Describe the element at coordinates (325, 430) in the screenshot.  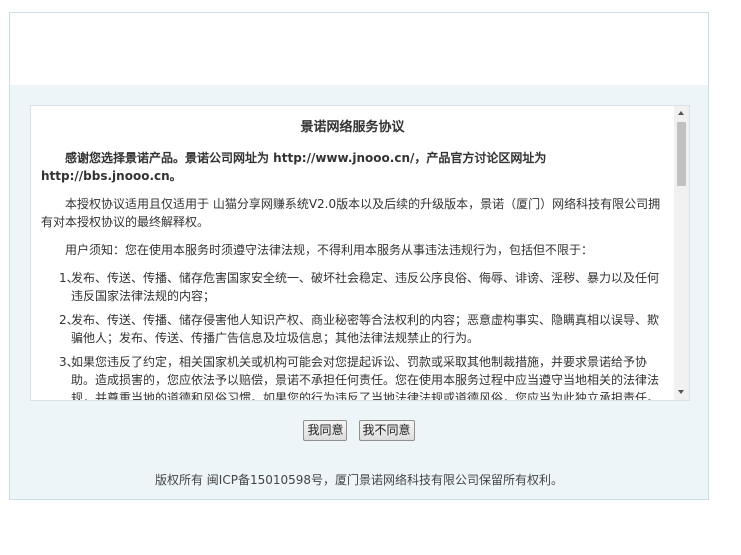
I see `agree-button: 我同意` at that location.